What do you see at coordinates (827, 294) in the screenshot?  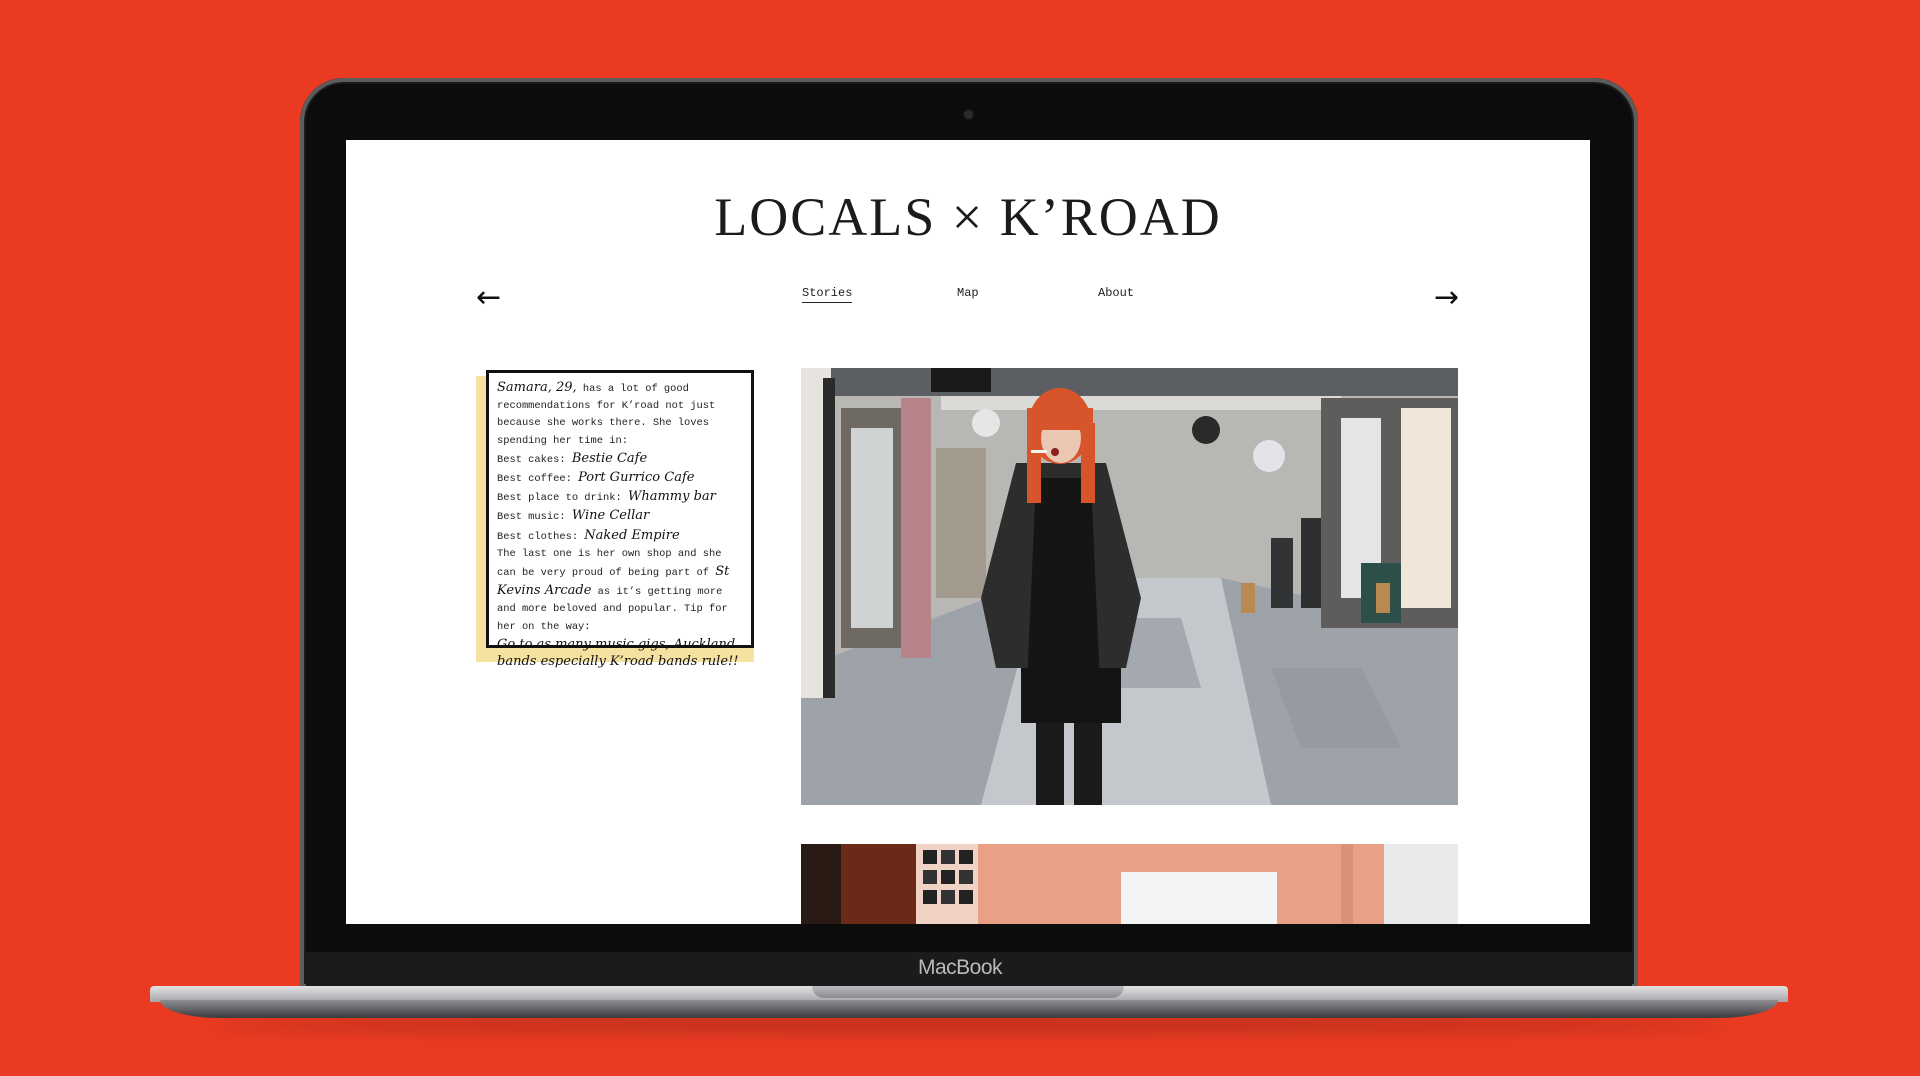 I see `nav-stories: Stories` at bounding box center [827, 294].